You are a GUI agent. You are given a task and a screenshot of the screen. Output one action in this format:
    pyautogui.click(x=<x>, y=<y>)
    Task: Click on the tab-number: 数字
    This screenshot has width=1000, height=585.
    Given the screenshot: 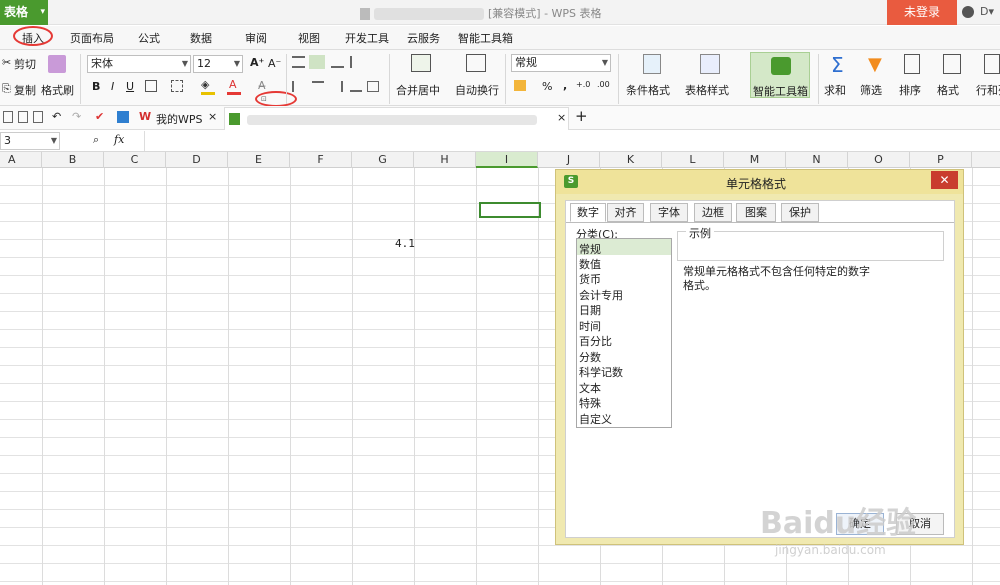 What is the action you would take?
    pyautogui.click(x=588, y=212)
    